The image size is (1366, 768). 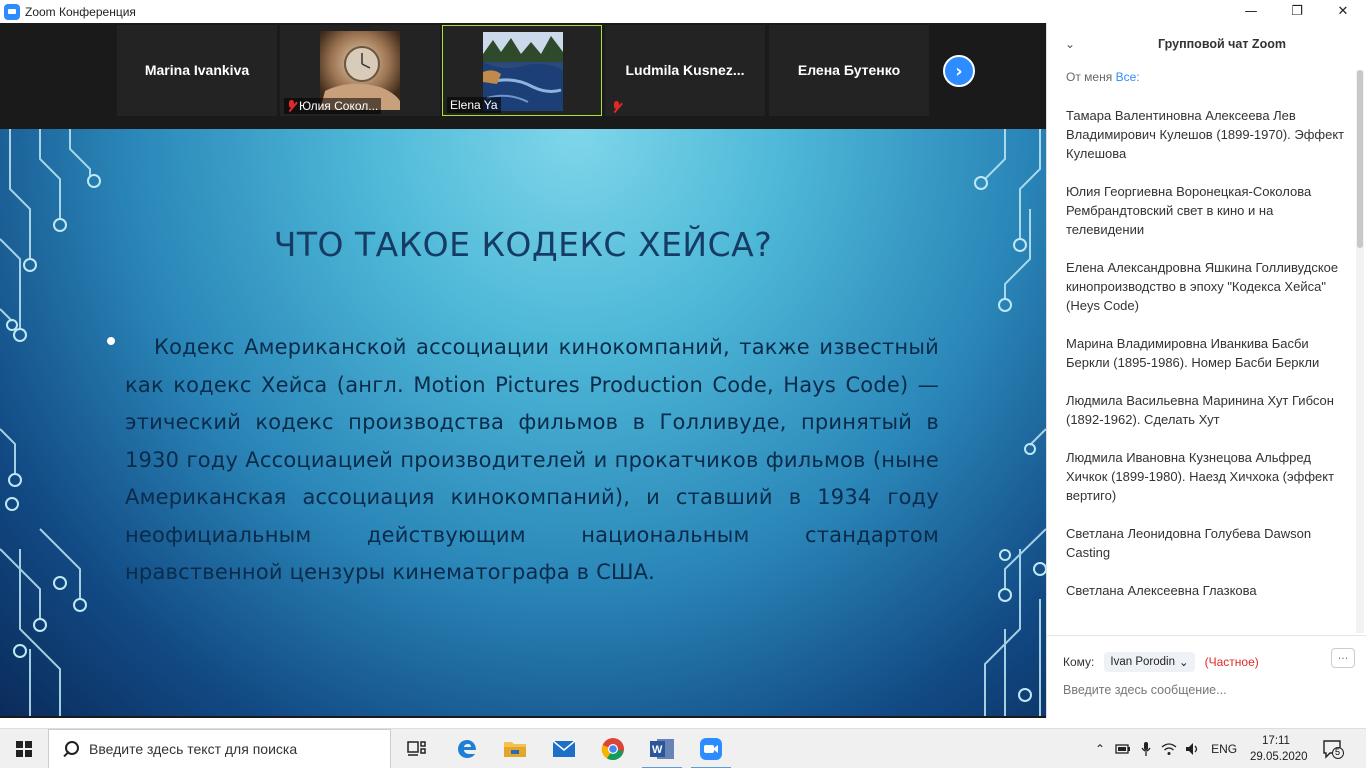 I want to click on notification-center-button: 5, so click(x=1333, y=749).